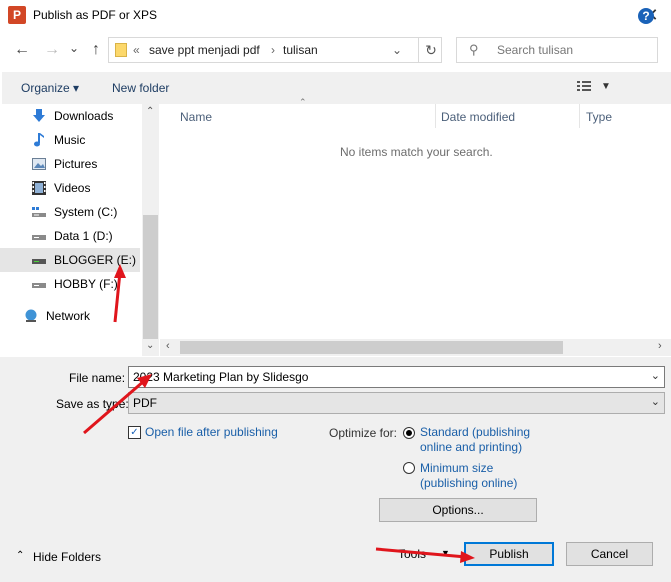 The image size is (671, 582). What do you see at coordinates (119, 293) in the screenshot?
I see `annotation-arrow-sidebar` at bounding box center [119, 293].